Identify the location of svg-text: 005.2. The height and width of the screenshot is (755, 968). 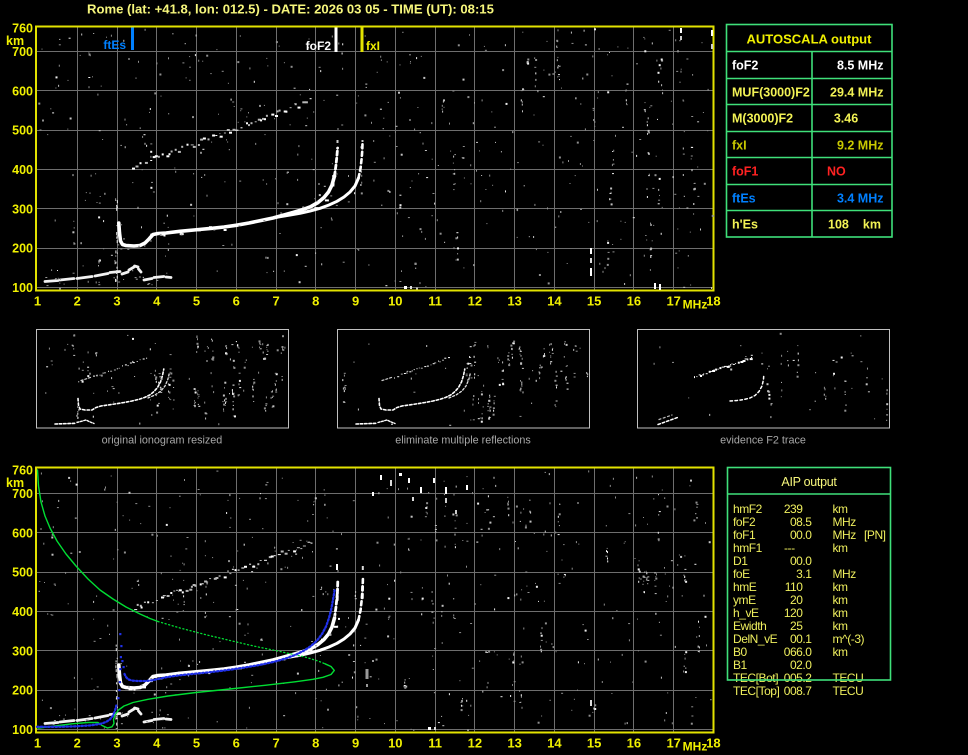
(798, 678).